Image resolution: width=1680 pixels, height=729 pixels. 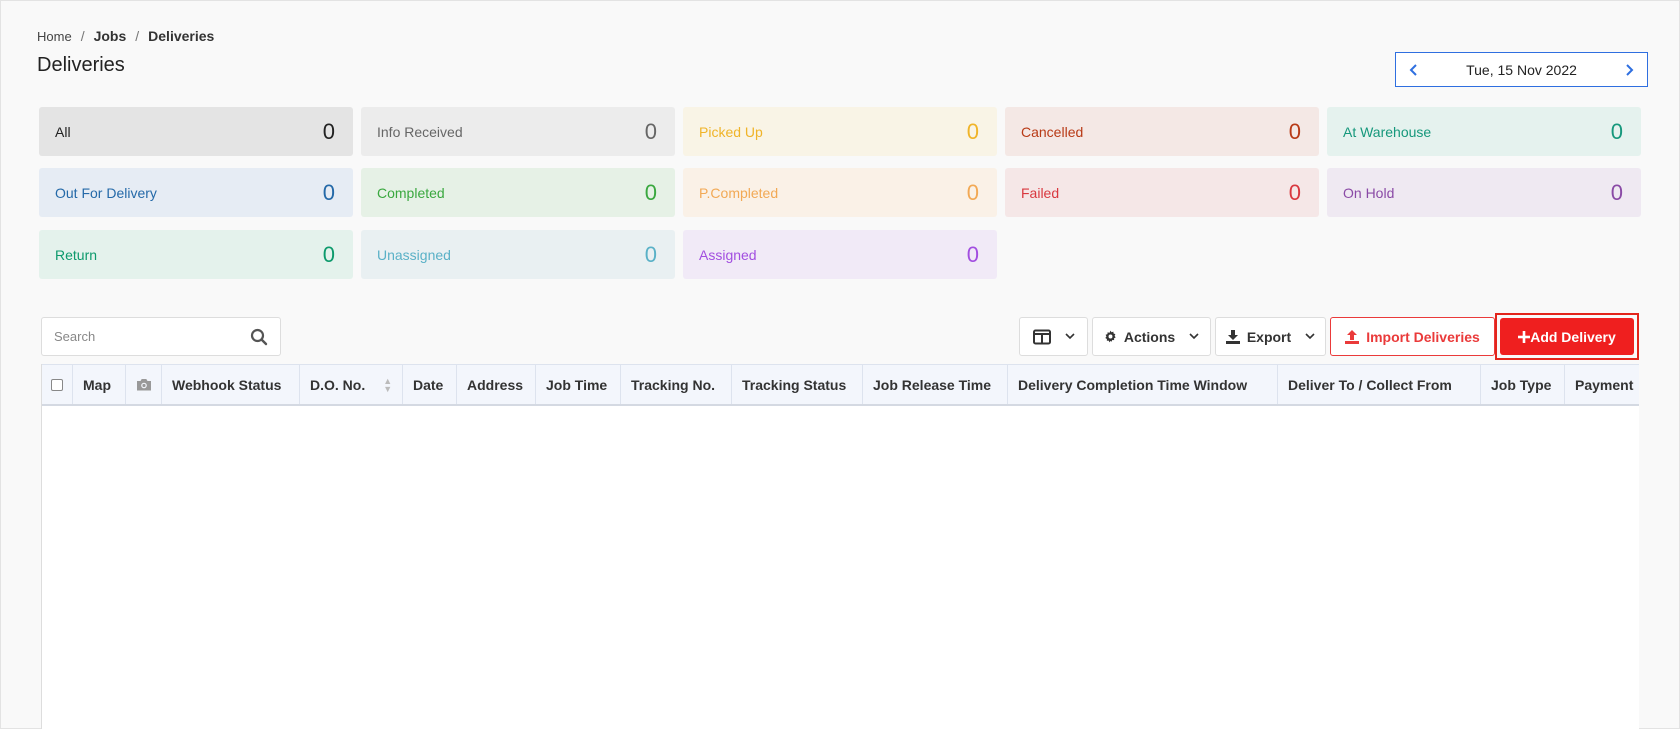 What do you see at coordinates (259, 337) in the screenshot?
I see `search-icon` at bounding box center [259, 337].